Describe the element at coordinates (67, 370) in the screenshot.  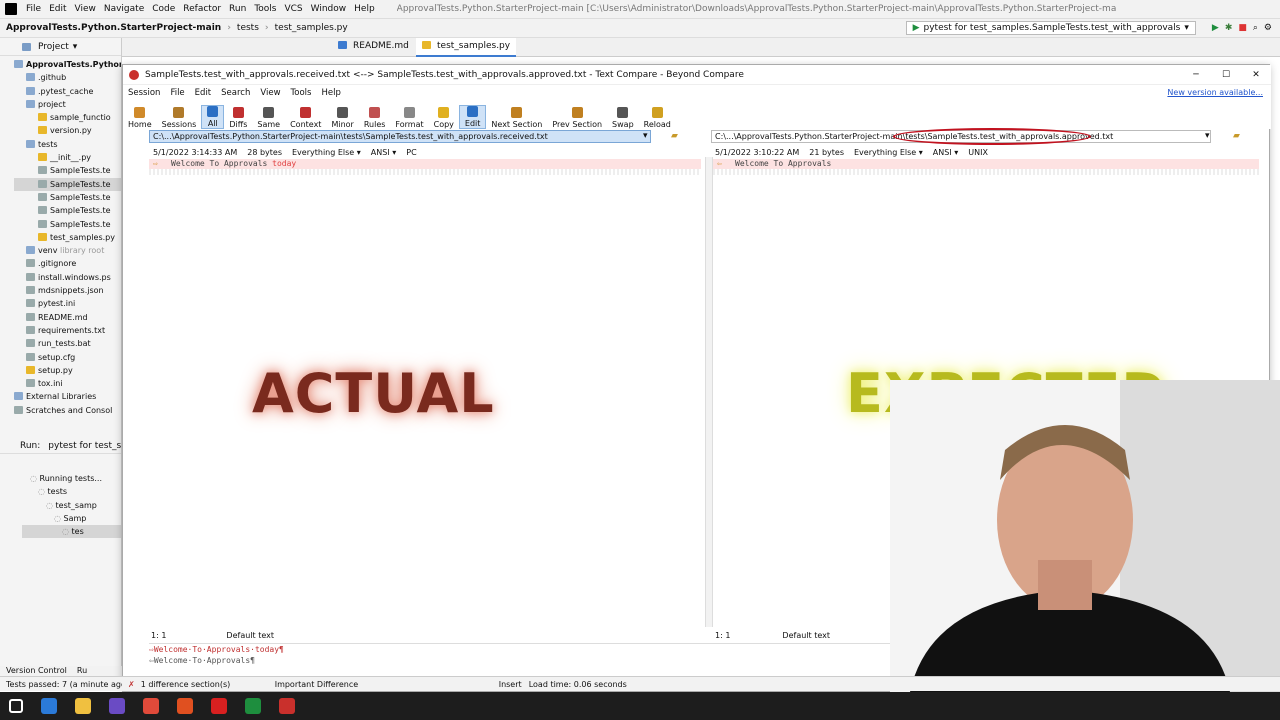
I see `project-tree-item: setup.py` at that location.